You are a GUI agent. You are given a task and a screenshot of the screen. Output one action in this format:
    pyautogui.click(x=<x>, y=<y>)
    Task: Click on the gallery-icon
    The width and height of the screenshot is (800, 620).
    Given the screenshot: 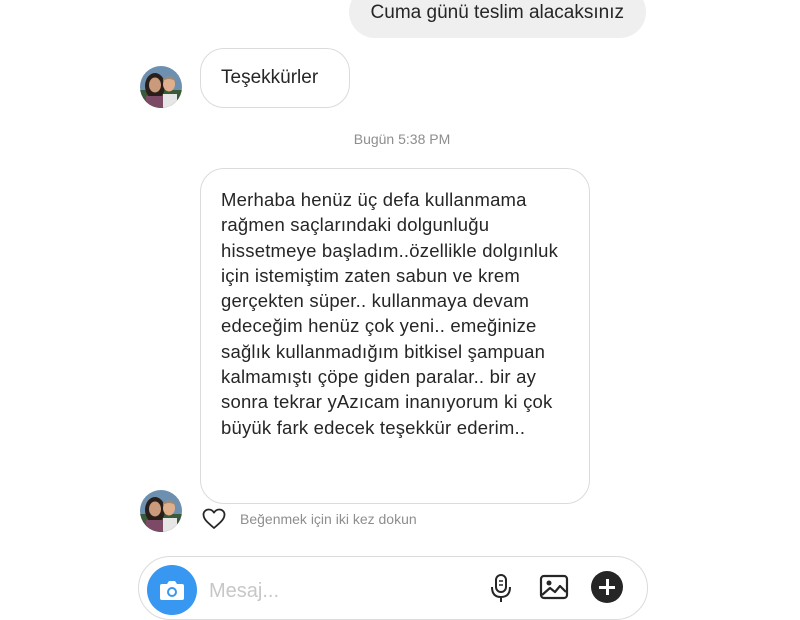 What is the action you would take?
    pyautogui.click(x=554, y=589)
    